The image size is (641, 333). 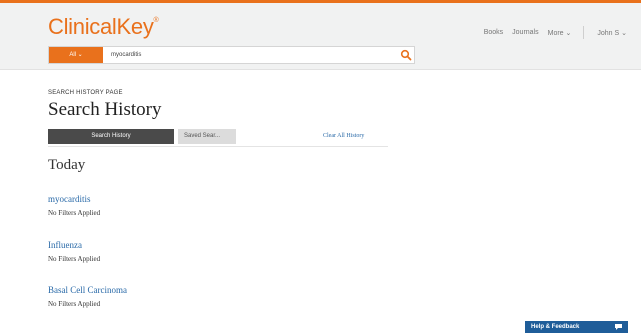 What do you see at coordinates (493, 32) in the screenshot?
I see `nav-books: Books` at bounding box center [493, 32].